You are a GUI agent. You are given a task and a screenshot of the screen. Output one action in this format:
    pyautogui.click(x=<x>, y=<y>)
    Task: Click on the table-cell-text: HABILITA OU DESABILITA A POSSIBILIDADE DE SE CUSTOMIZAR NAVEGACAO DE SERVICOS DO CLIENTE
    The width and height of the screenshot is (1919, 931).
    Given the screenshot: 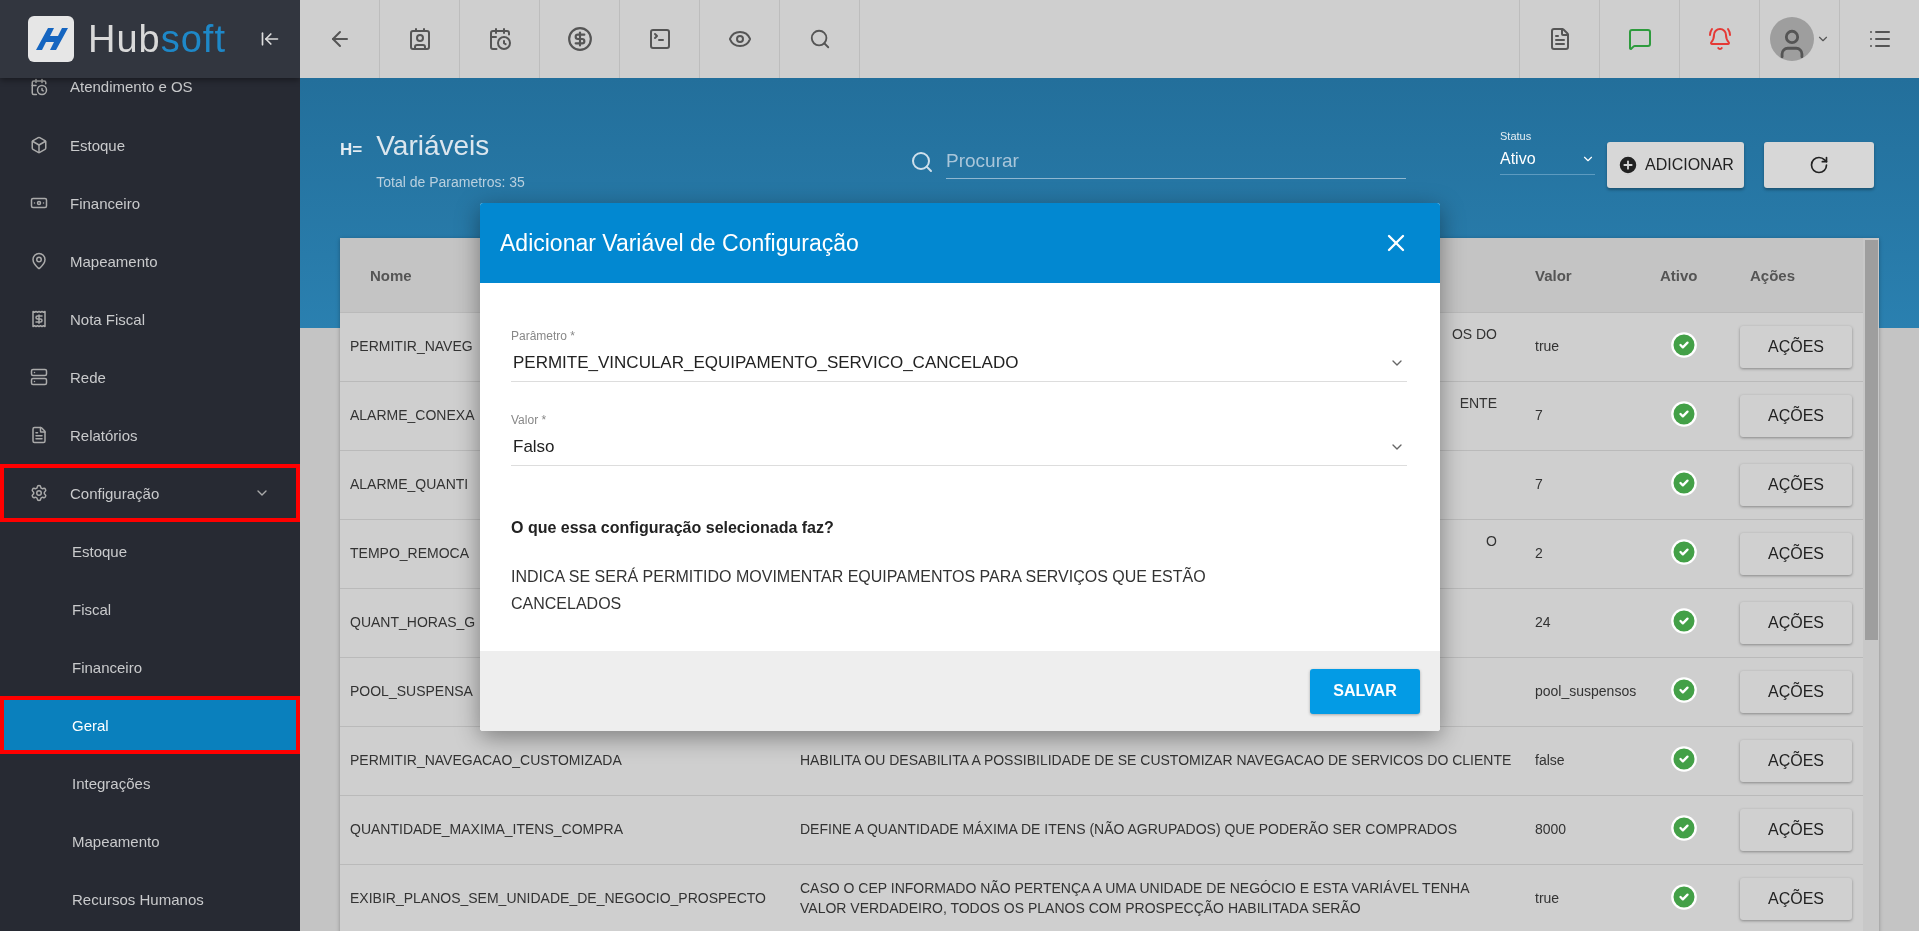 What is the action you would take?
    pyautogui.click(x=1156, y=761)
    